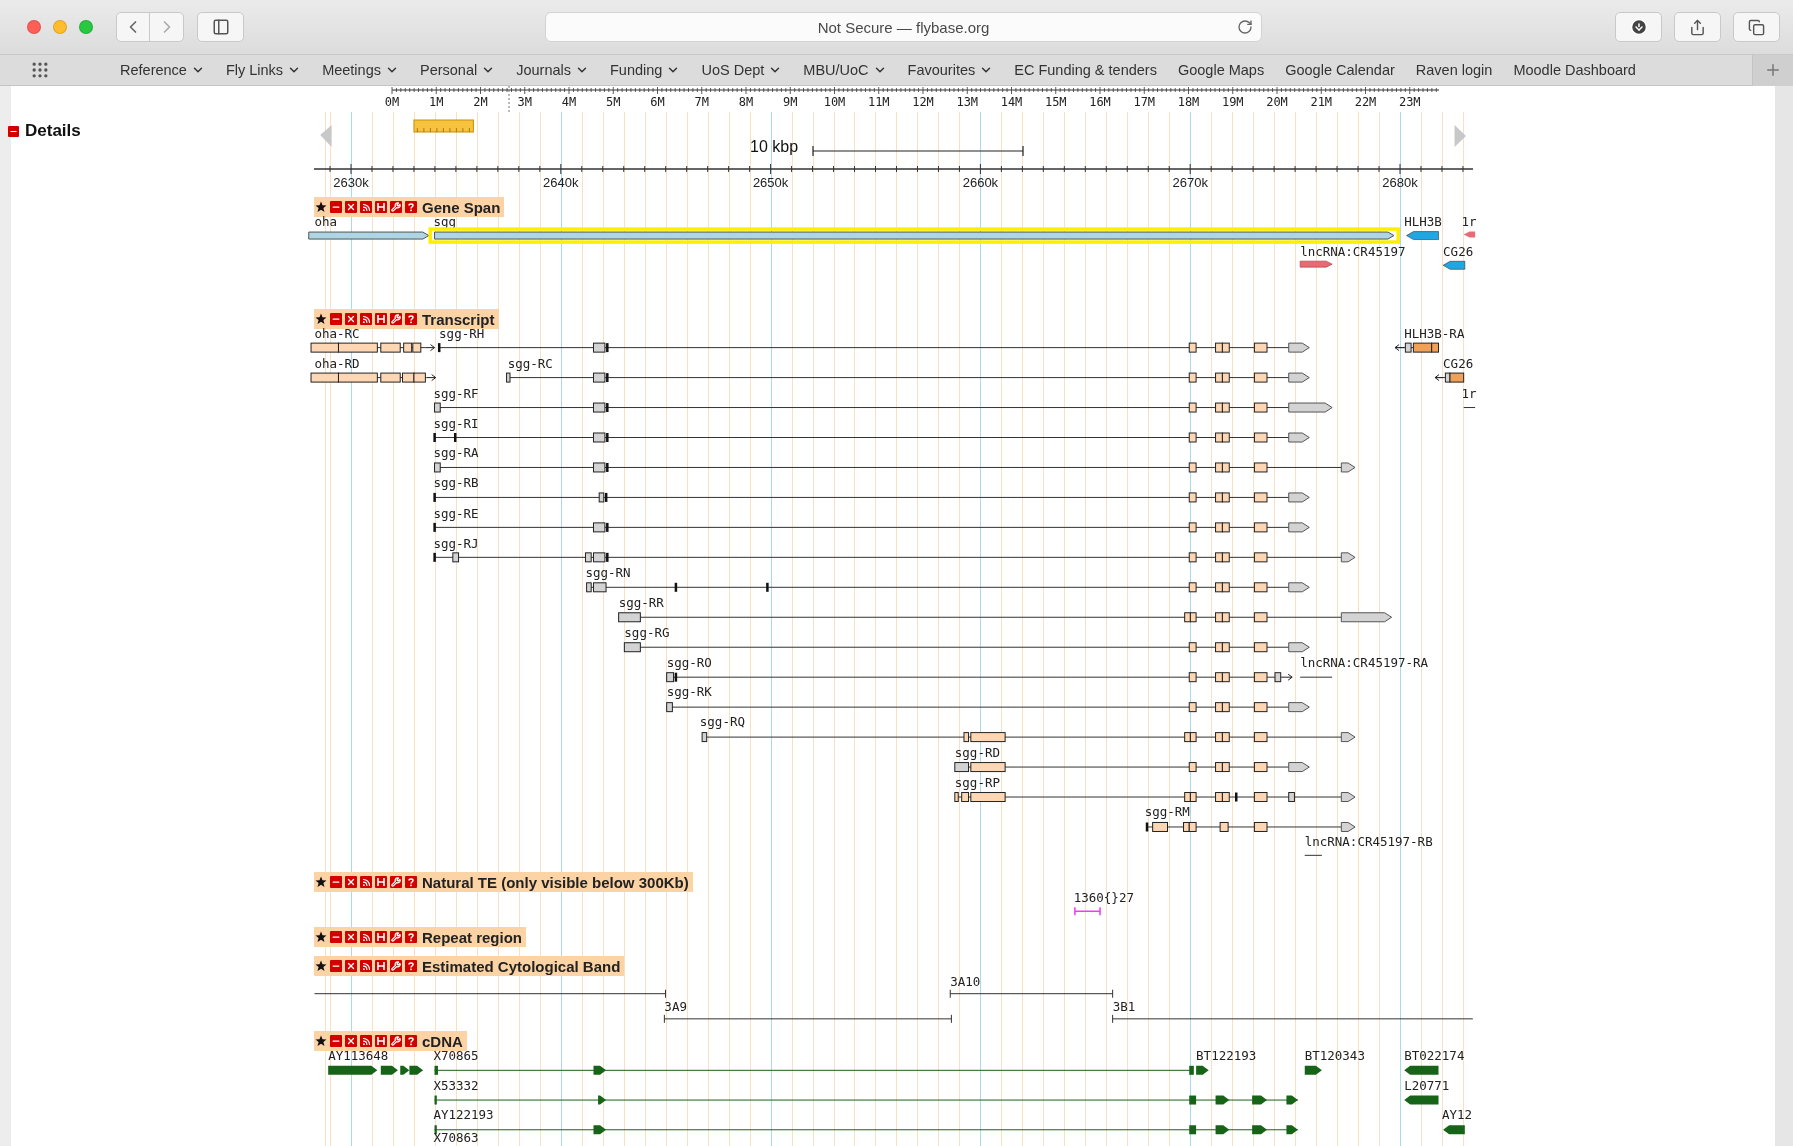 The image size is (1793, 1146). What do you see at coordinates (1221, 70) in the screenshot?
I see `bookmark-link: Google Maps` at bounding box center [1221, 70].